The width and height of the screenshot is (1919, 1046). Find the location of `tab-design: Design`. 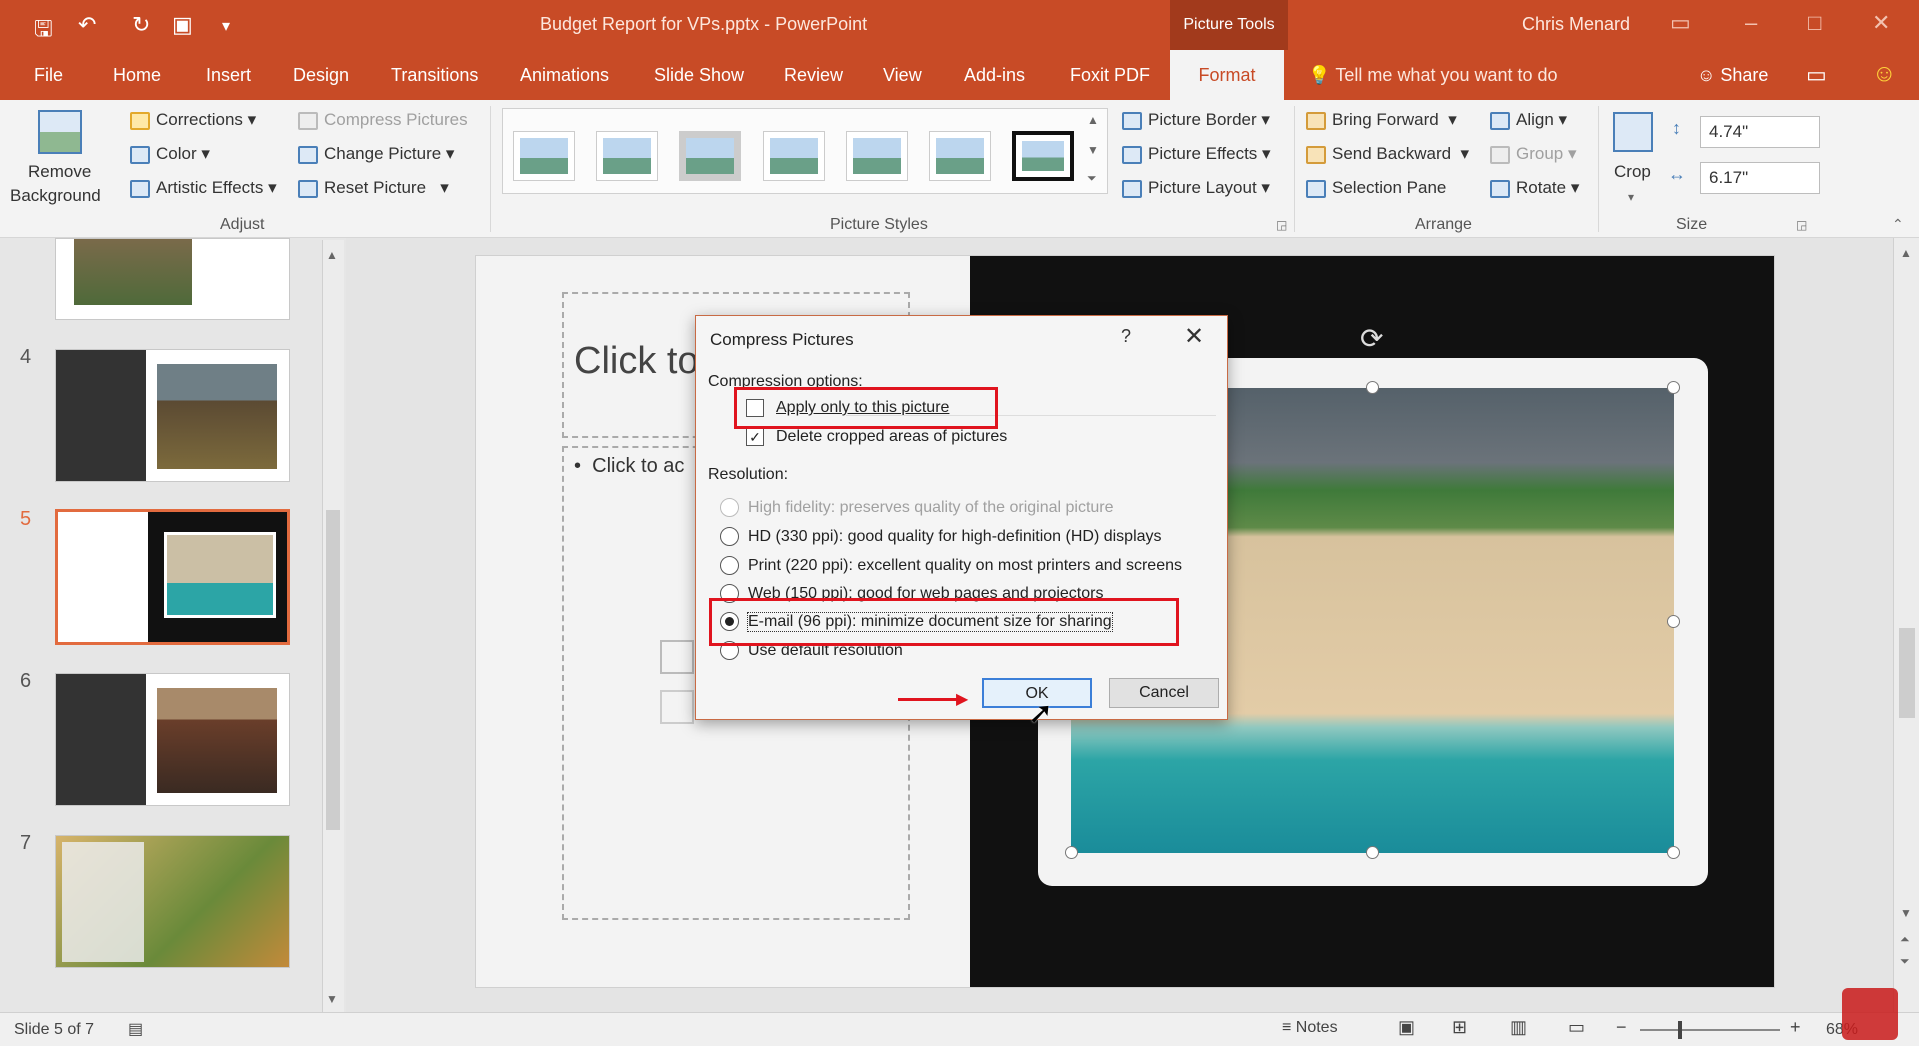

tab-design: Design is located at coordinates (321, 75).